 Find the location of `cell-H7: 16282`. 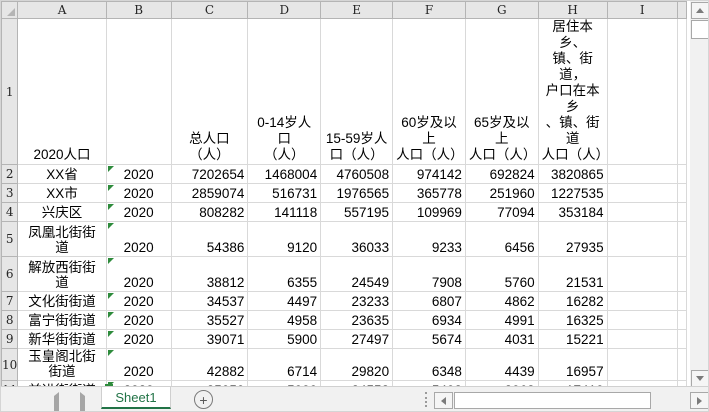

cell-H7: 16282 is located at coordinates (572, 301).